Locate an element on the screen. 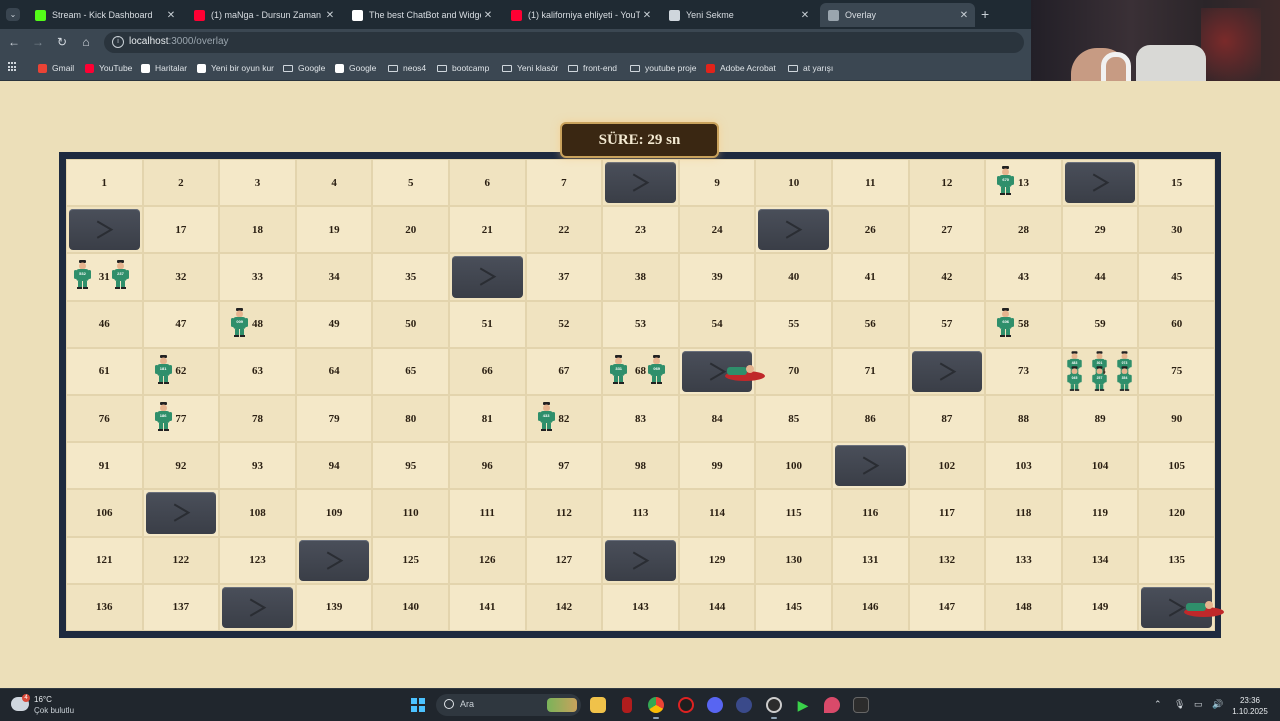  tab-2: (1) maNga - Dursun Zaman ✕ is located at coordinates (263, 15).